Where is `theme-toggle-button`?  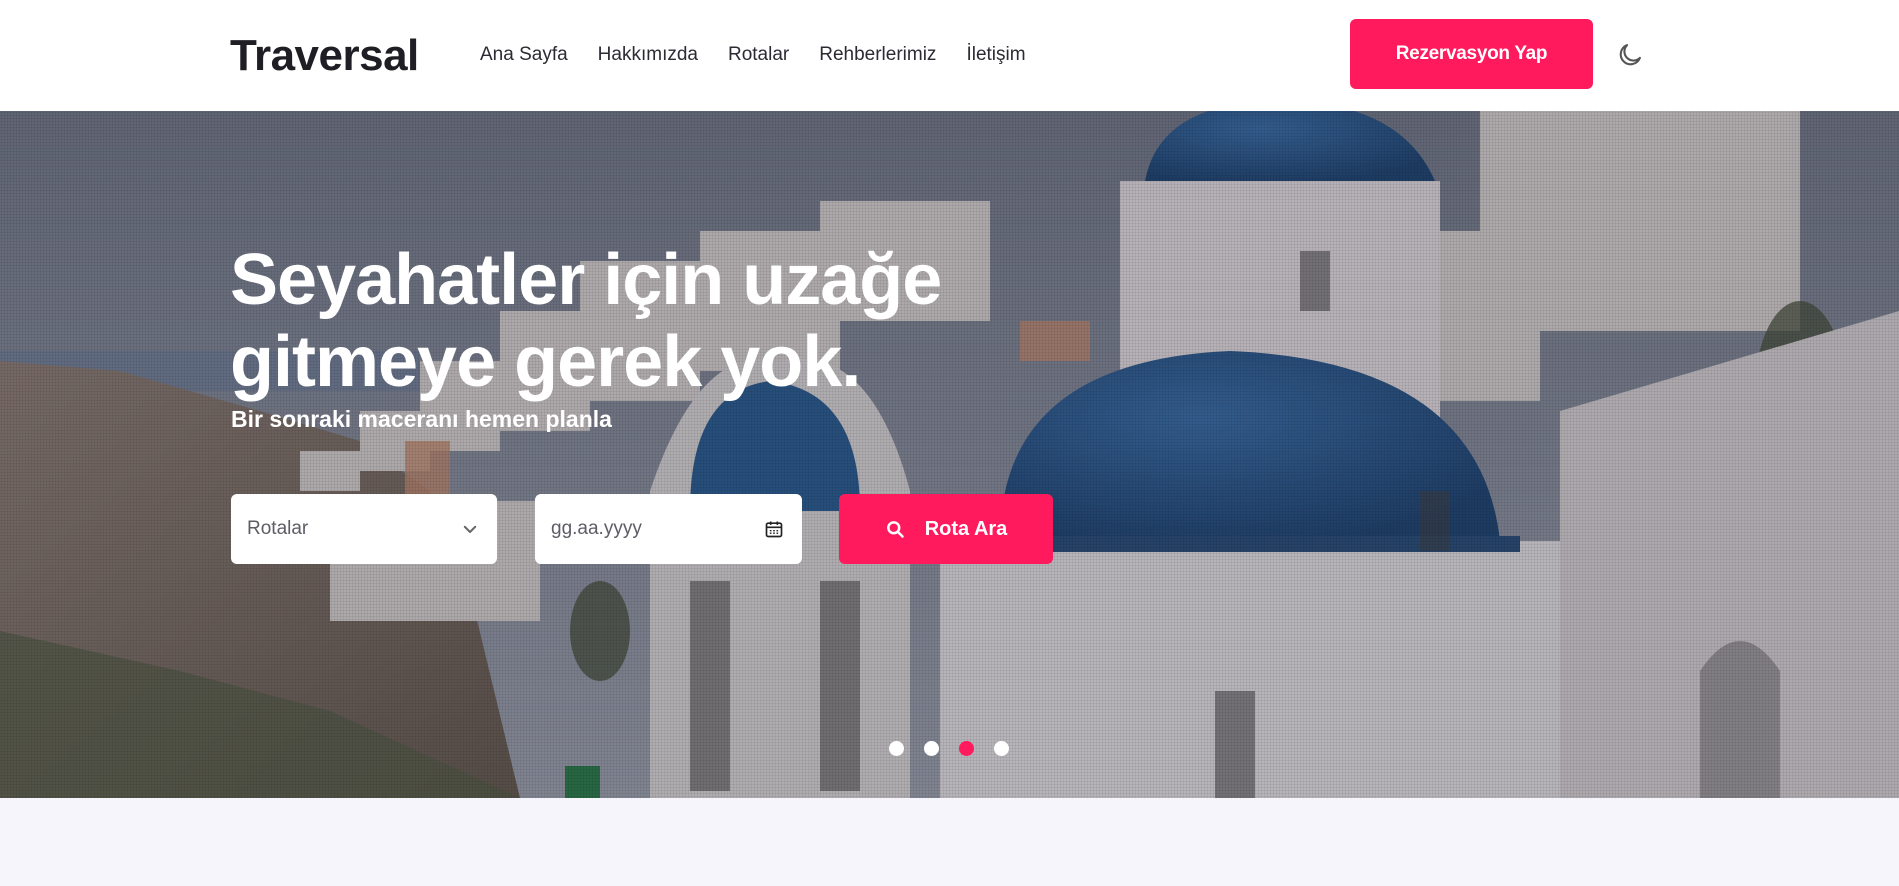
theme-toggle-button is located at coordinates (1630, 55).